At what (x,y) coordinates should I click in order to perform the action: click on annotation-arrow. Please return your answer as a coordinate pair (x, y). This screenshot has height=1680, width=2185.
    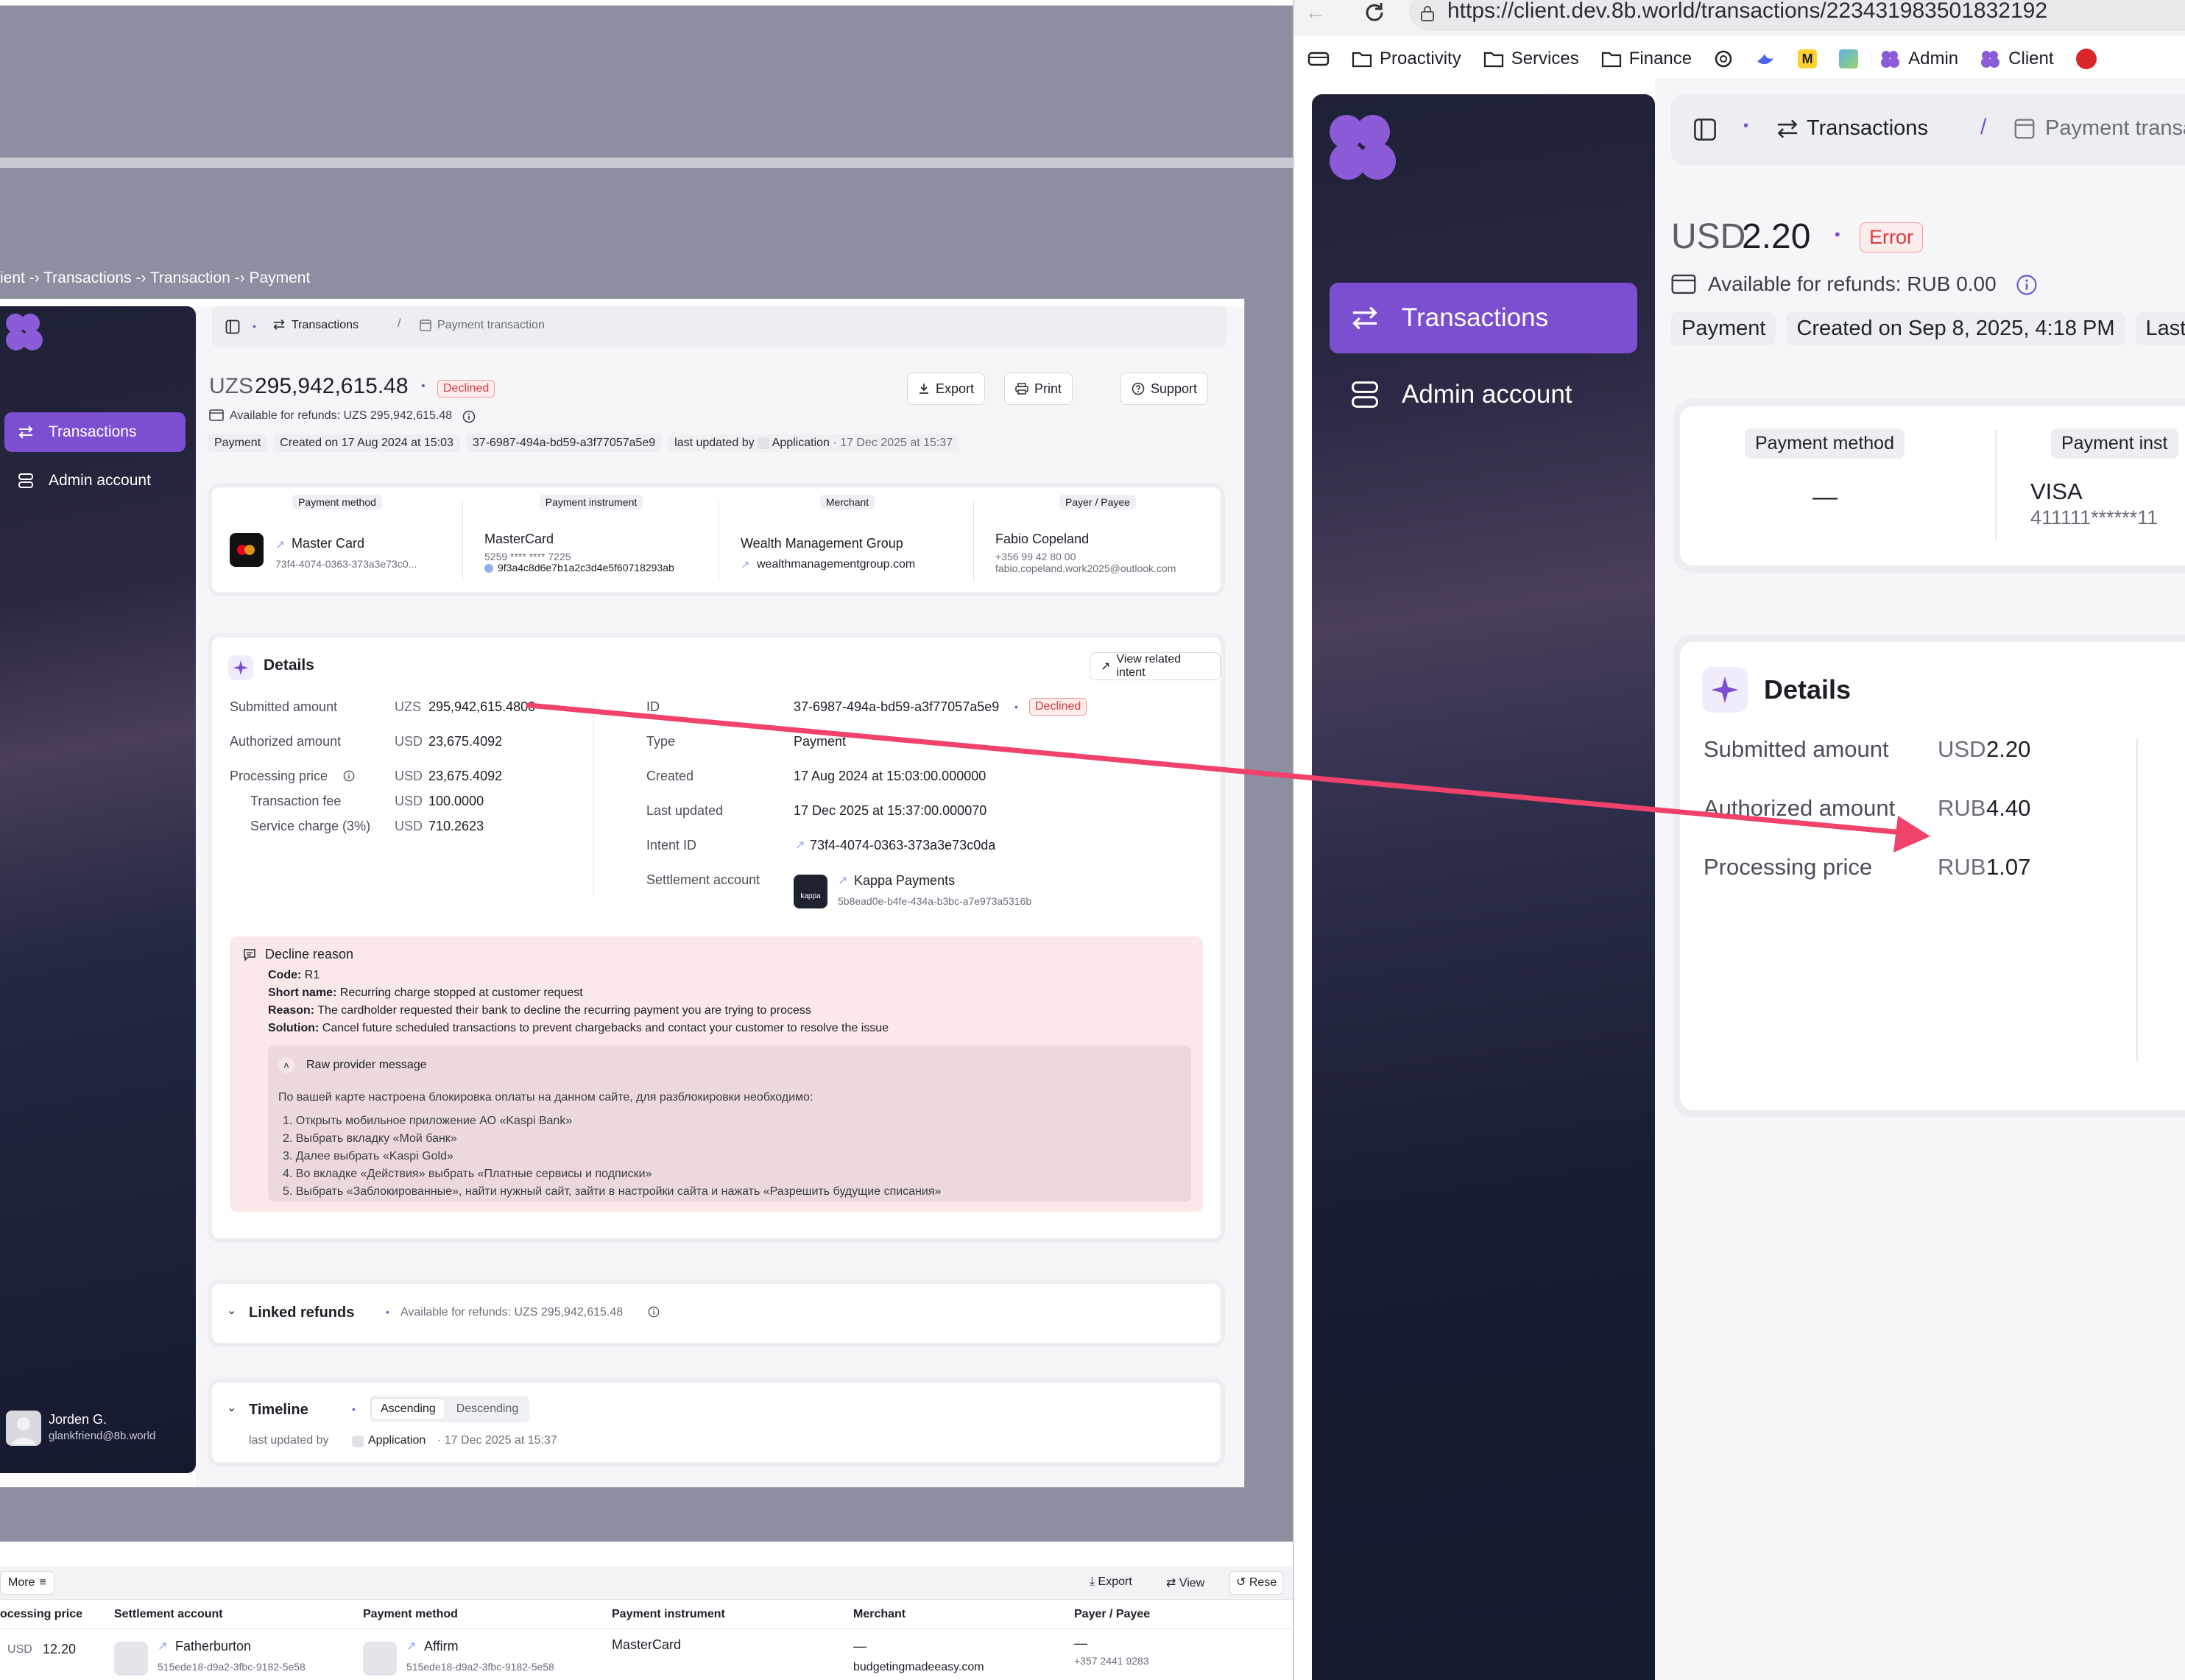
    Looking at the image, I should click on (1228, 777).